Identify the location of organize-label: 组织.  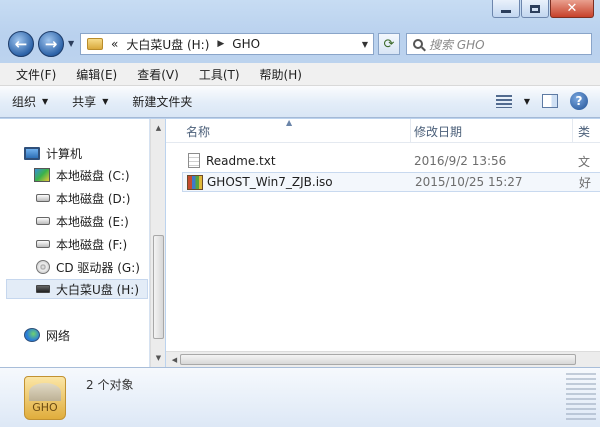
(24, 102).